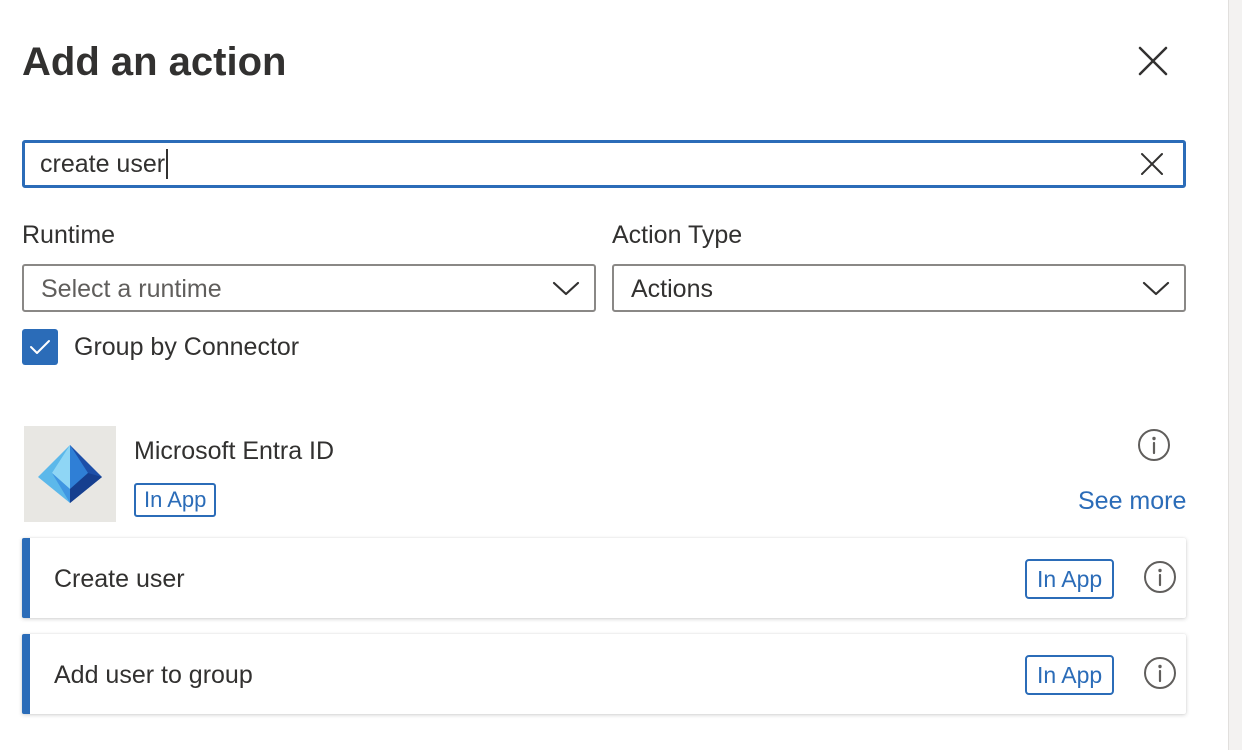 Image resolution: width=1242 pixels, height=750 pixels. Describe the element at coordinates (1132, 501) in the screenshot. I see `see-more-link: See more` at that location.